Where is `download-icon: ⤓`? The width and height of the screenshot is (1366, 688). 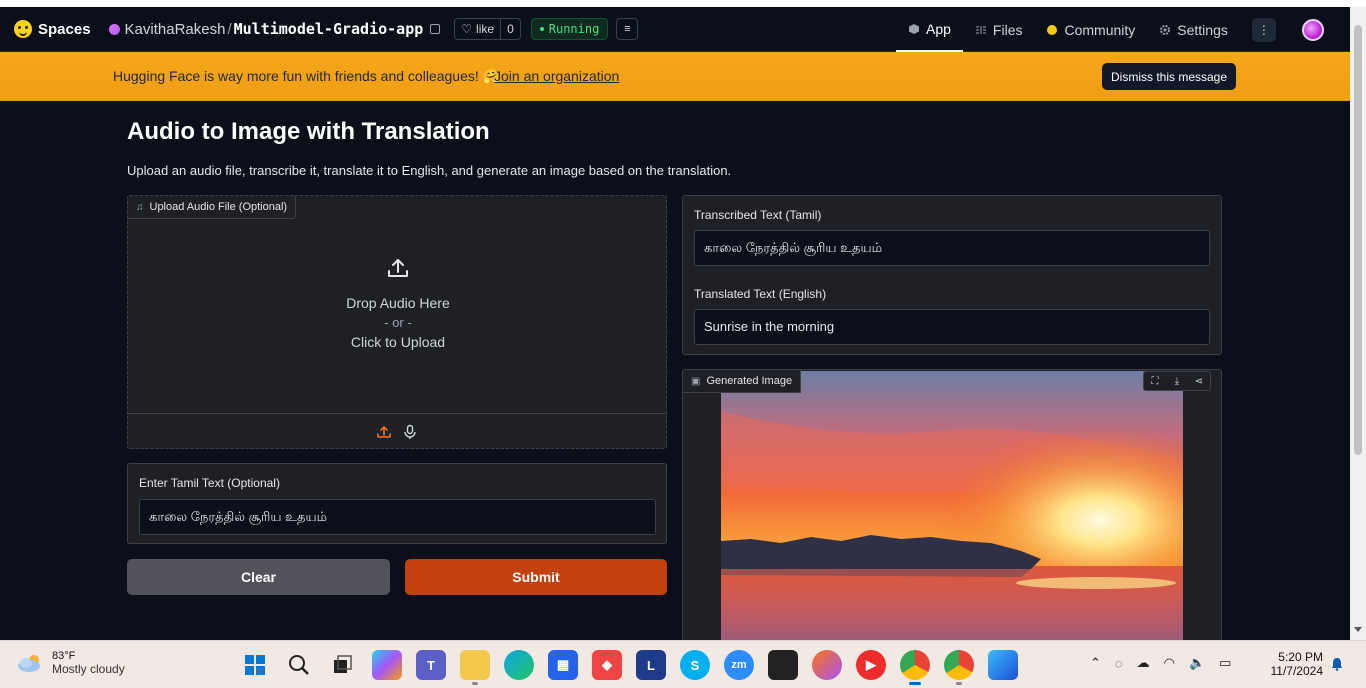
download-icon: ⤓ is located at coordinates (1177, 381).